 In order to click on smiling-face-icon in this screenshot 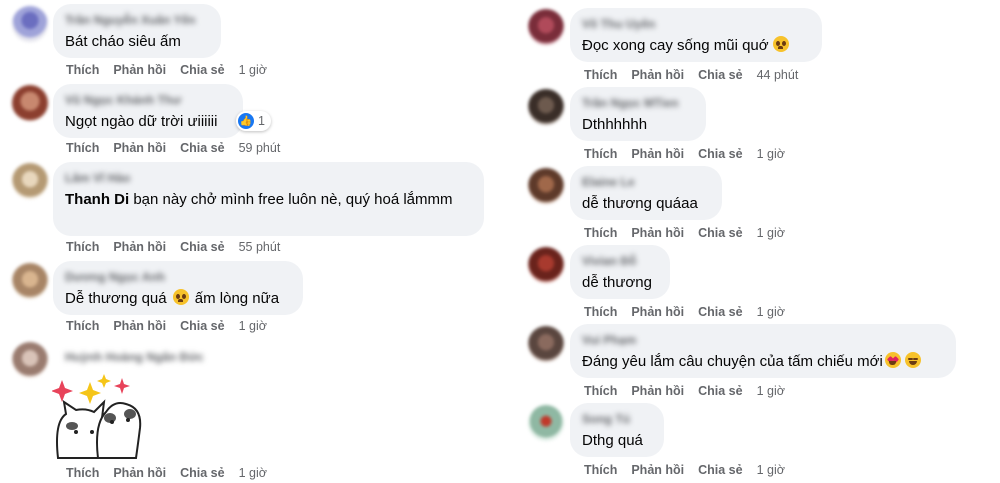, I will do `click(912, 360)`.